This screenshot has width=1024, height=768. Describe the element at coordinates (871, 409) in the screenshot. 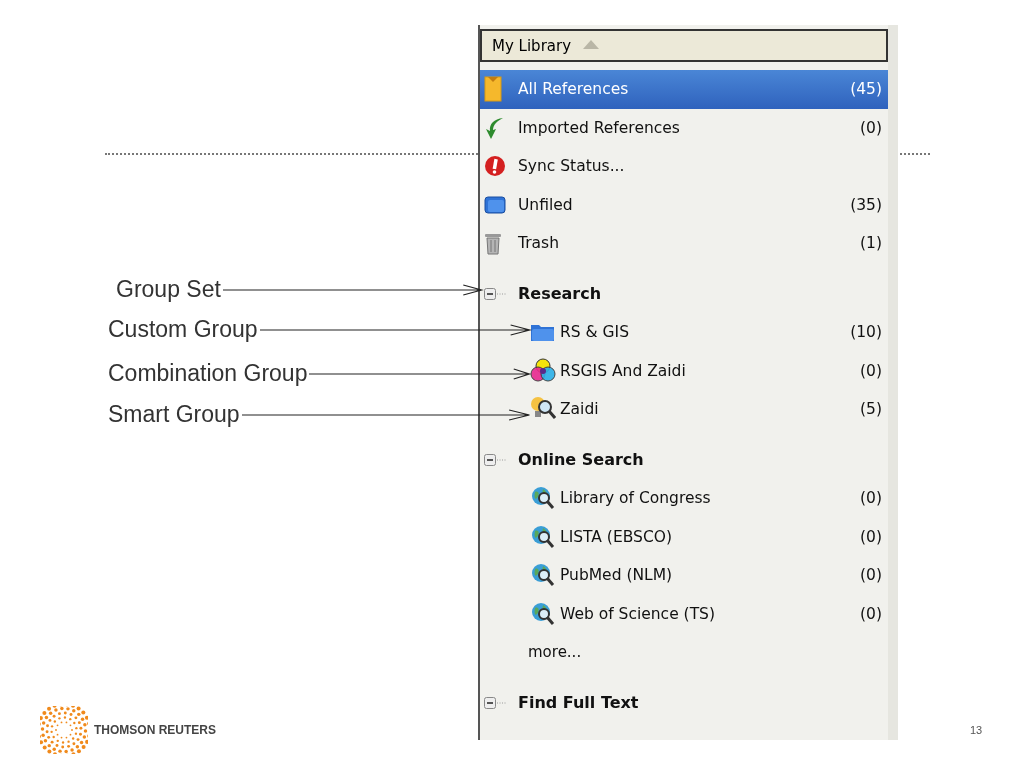

I see `item-count: (5)` at that location.